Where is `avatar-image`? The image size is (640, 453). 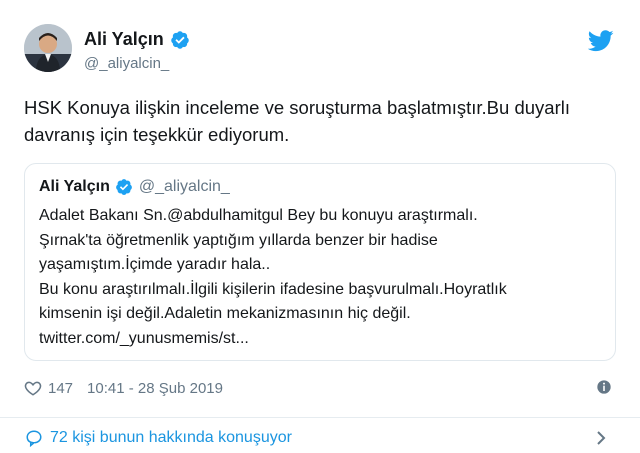
avatar-image is located at coordinates (48, 48).